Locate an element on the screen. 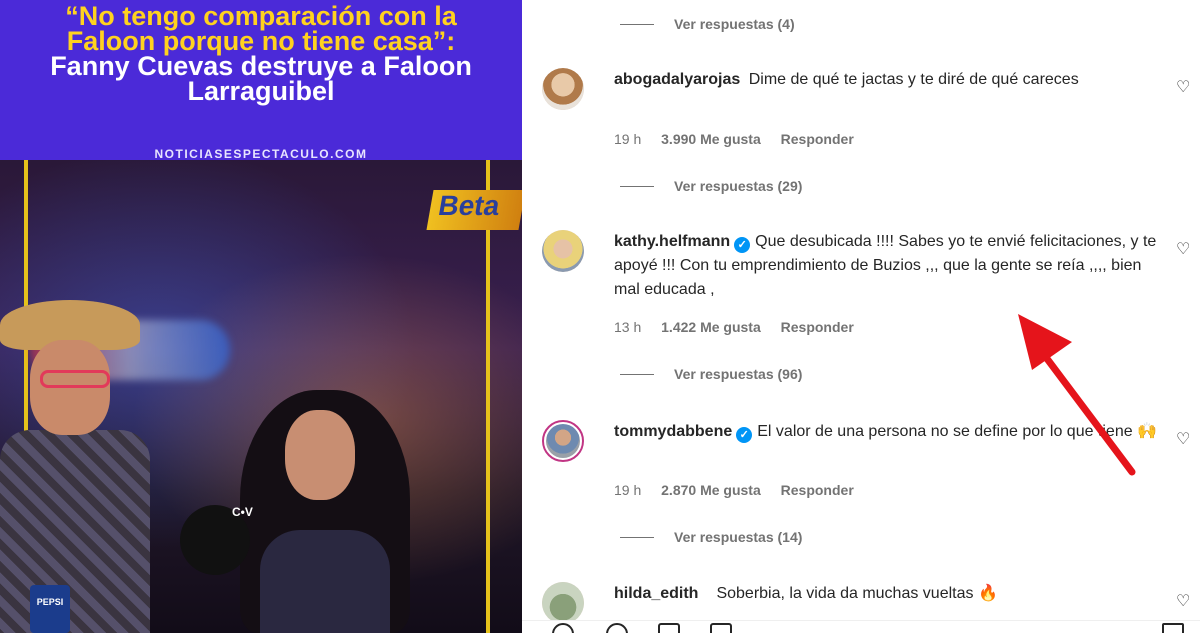 The width and height of the screenshot is (1200, 633). stage-sign: Beta is located at coordinates (474, 210).